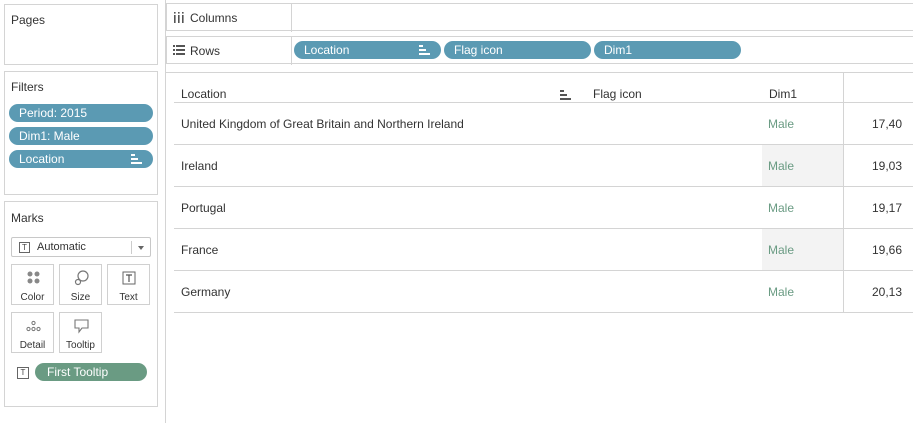 The width and height of the screenshot is (913, 423). I want to click on filters-card: Filters Period: 2015 Dim1: Male Location, so click(81, 133).